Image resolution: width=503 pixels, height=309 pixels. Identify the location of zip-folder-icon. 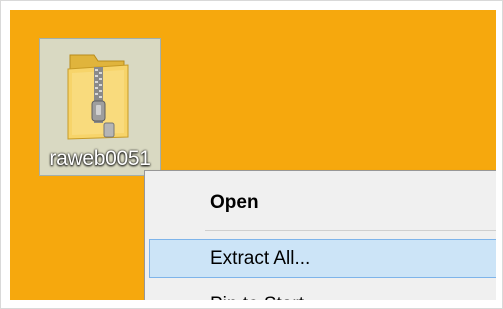
(98, 97).